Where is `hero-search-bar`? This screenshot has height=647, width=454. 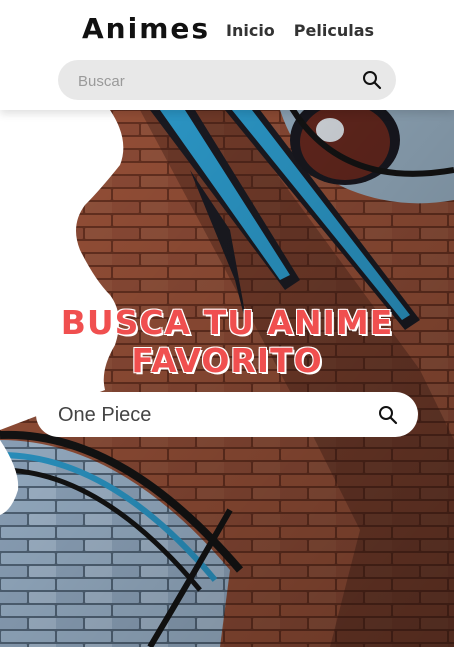
hero-search-bar is located at coordinates (227, 415).